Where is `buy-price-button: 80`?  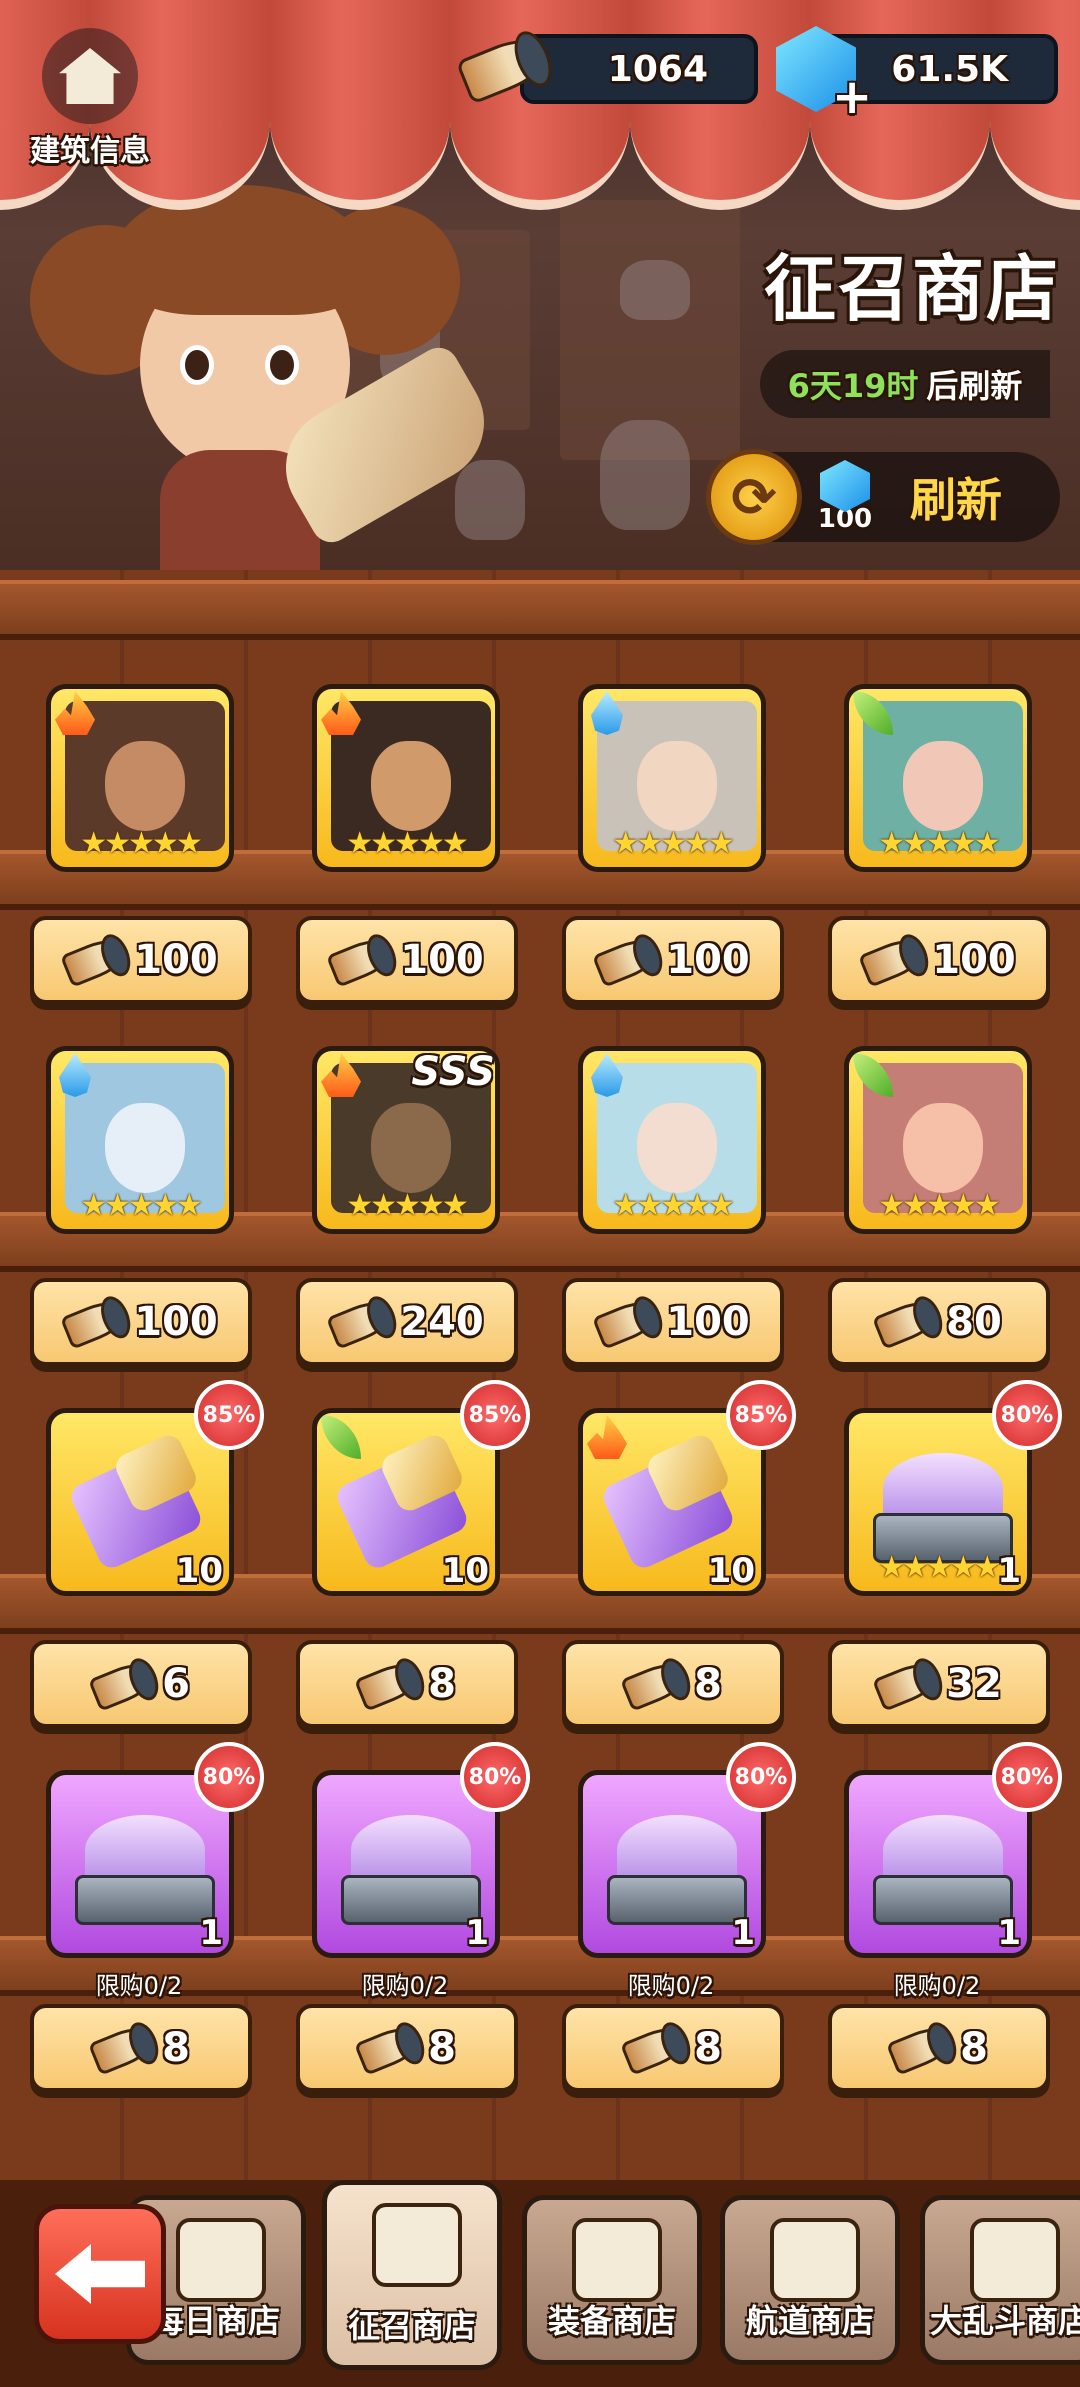
buy-price-button: 80 is located at coordinates (939, 1322).